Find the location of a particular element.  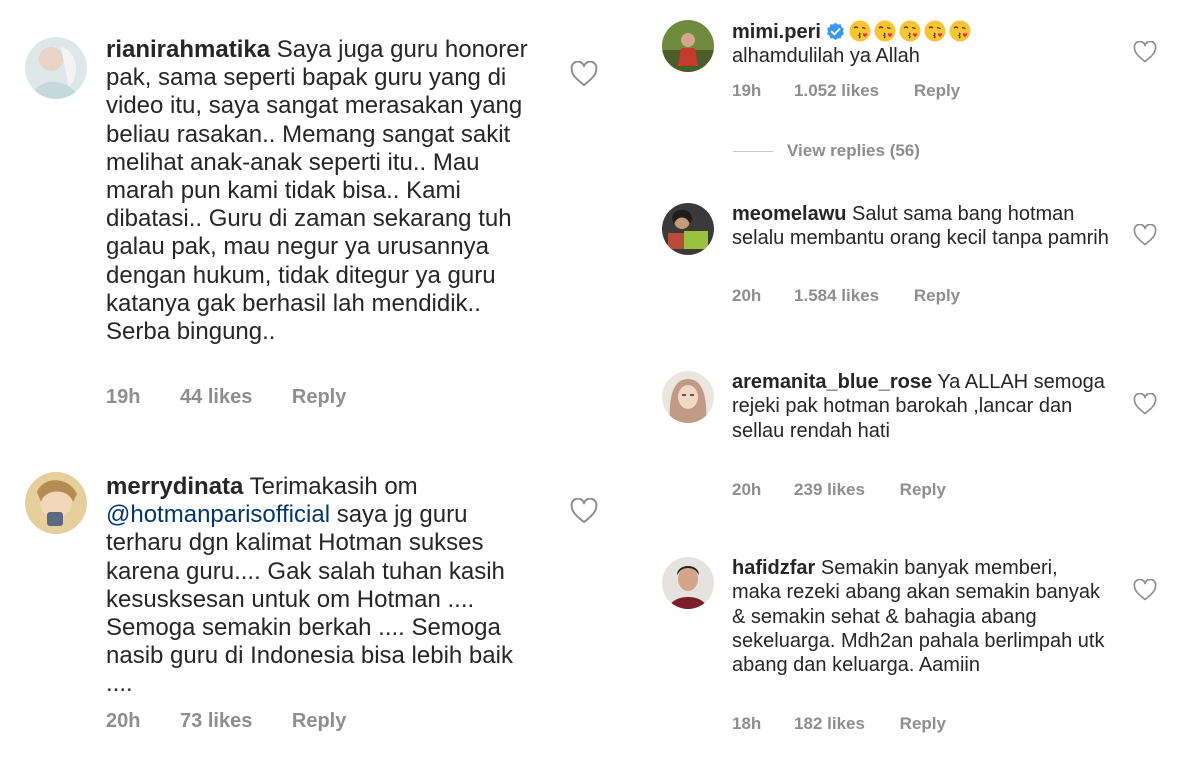

comment-body: mimi.peri alhamdulilah ya Allah is located at coordinates (922, 44).